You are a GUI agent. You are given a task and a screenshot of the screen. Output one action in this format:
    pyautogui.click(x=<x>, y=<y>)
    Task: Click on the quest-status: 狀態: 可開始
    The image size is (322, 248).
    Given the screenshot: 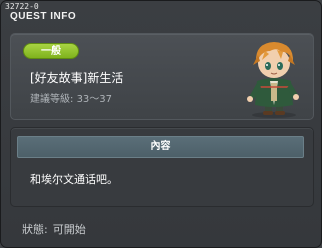 What is the action you would take?
    pyautogui.click(x=54, y=229)
    